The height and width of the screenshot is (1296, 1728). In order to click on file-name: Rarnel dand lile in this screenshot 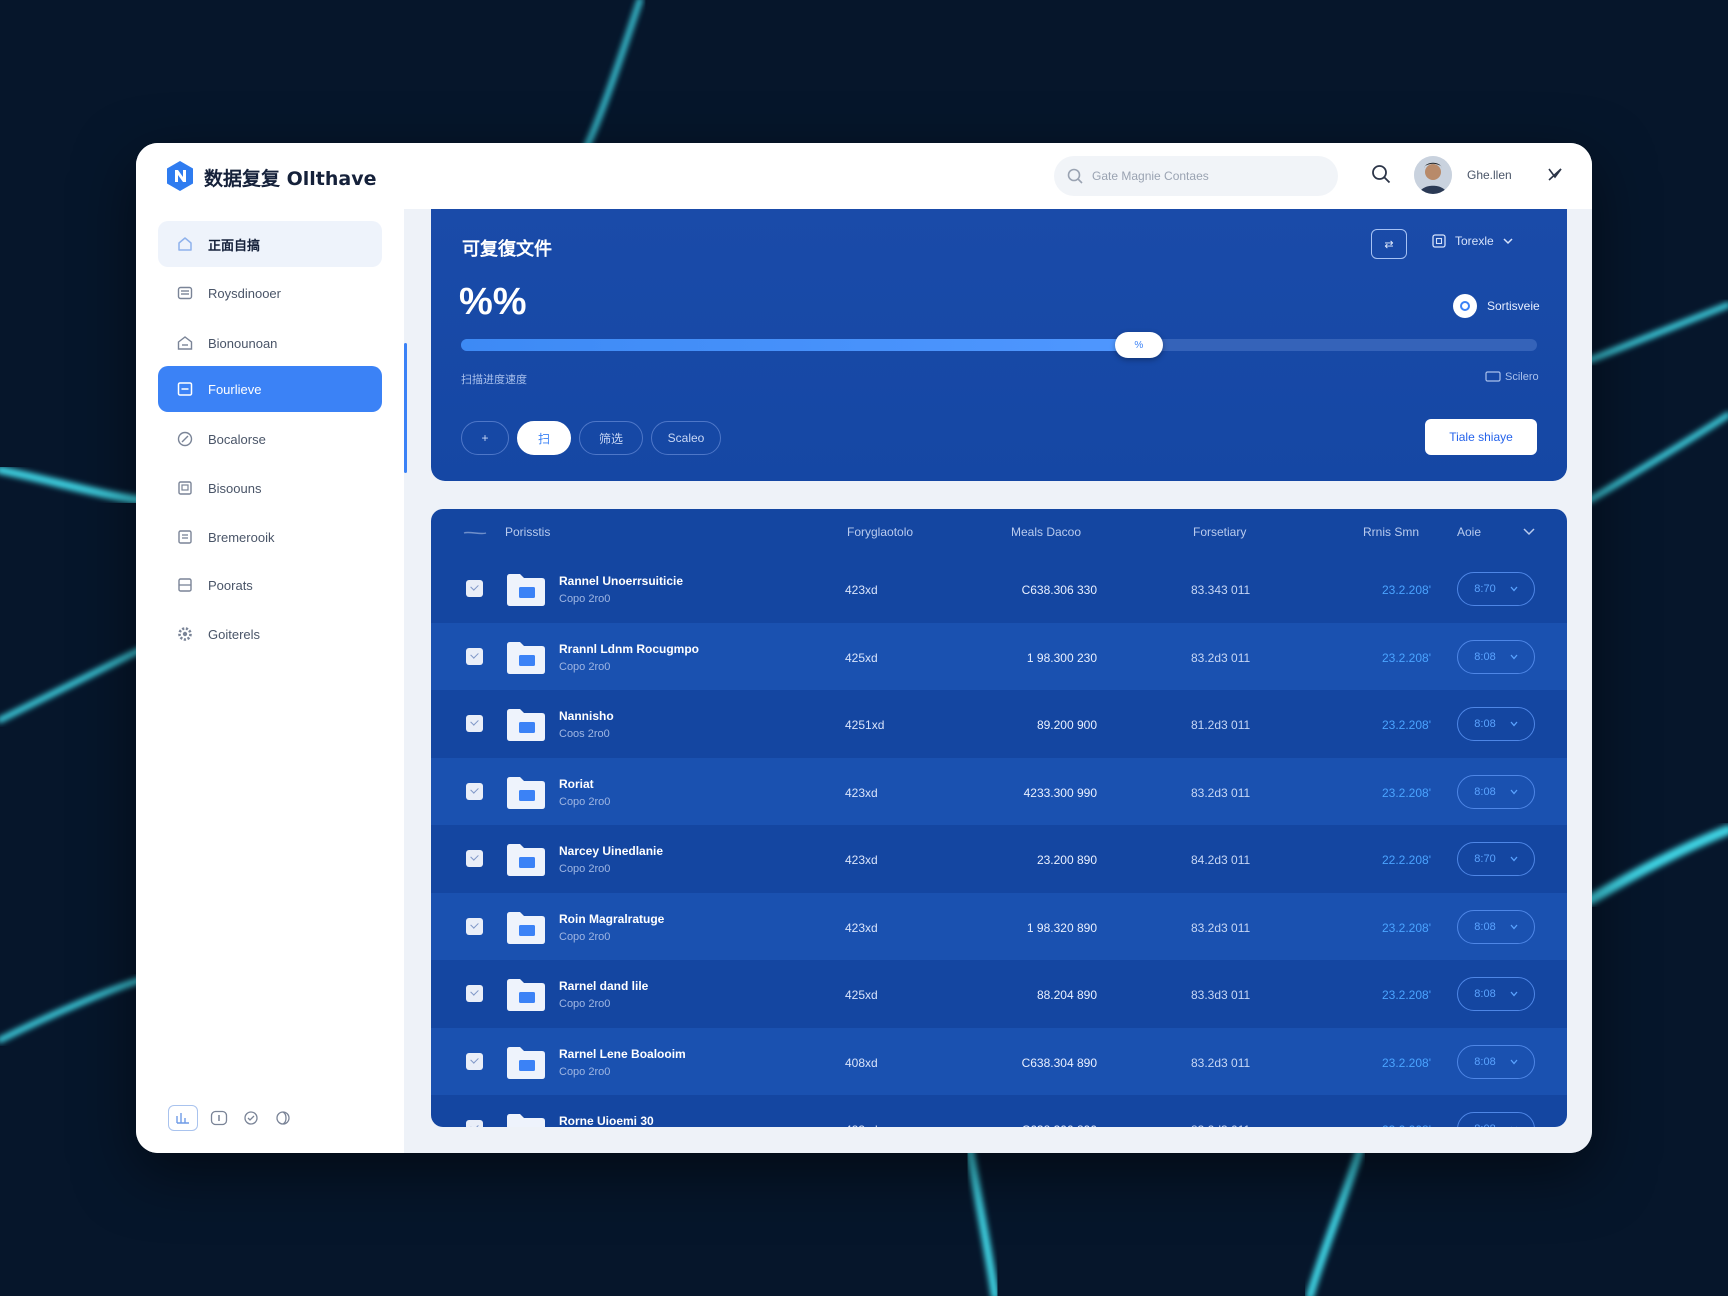, I will do `click(603, 986)`.